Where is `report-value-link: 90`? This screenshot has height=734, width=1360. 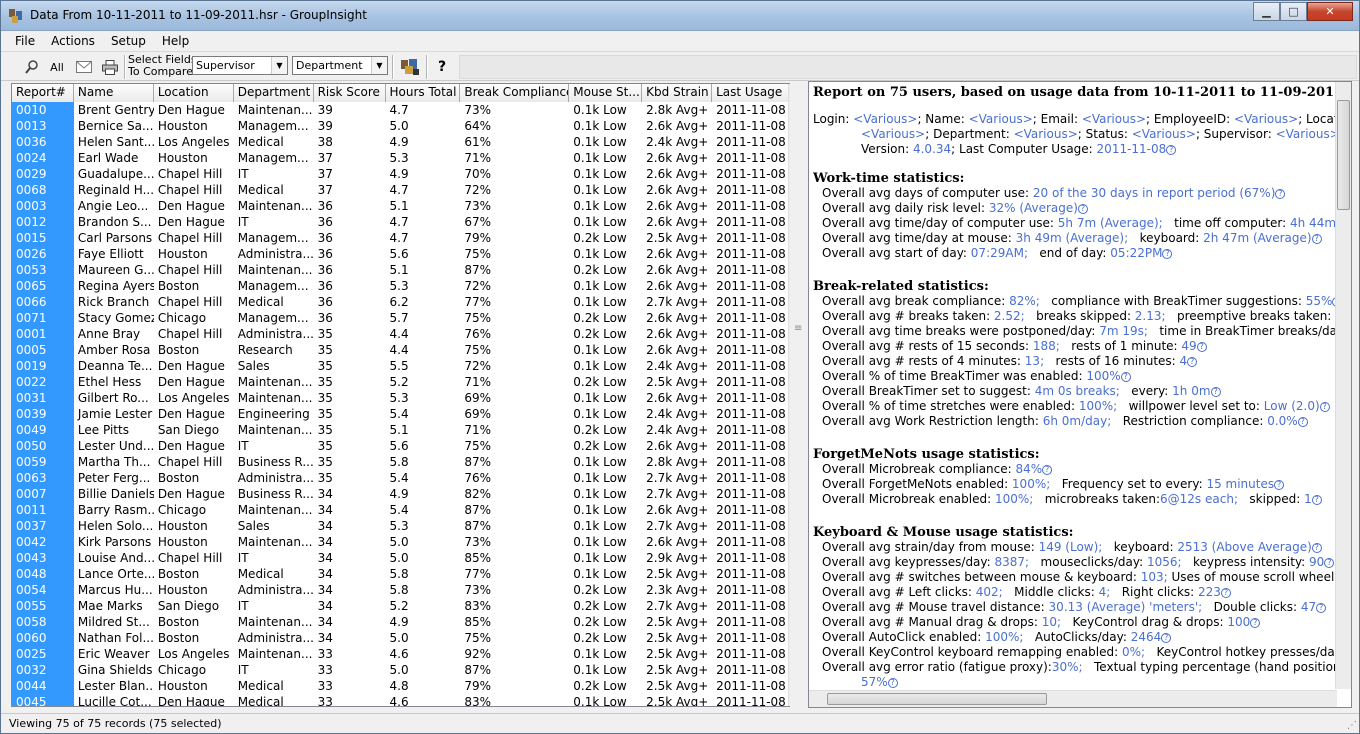
report-value-link: 90 is located at coordinates (1316, 562).